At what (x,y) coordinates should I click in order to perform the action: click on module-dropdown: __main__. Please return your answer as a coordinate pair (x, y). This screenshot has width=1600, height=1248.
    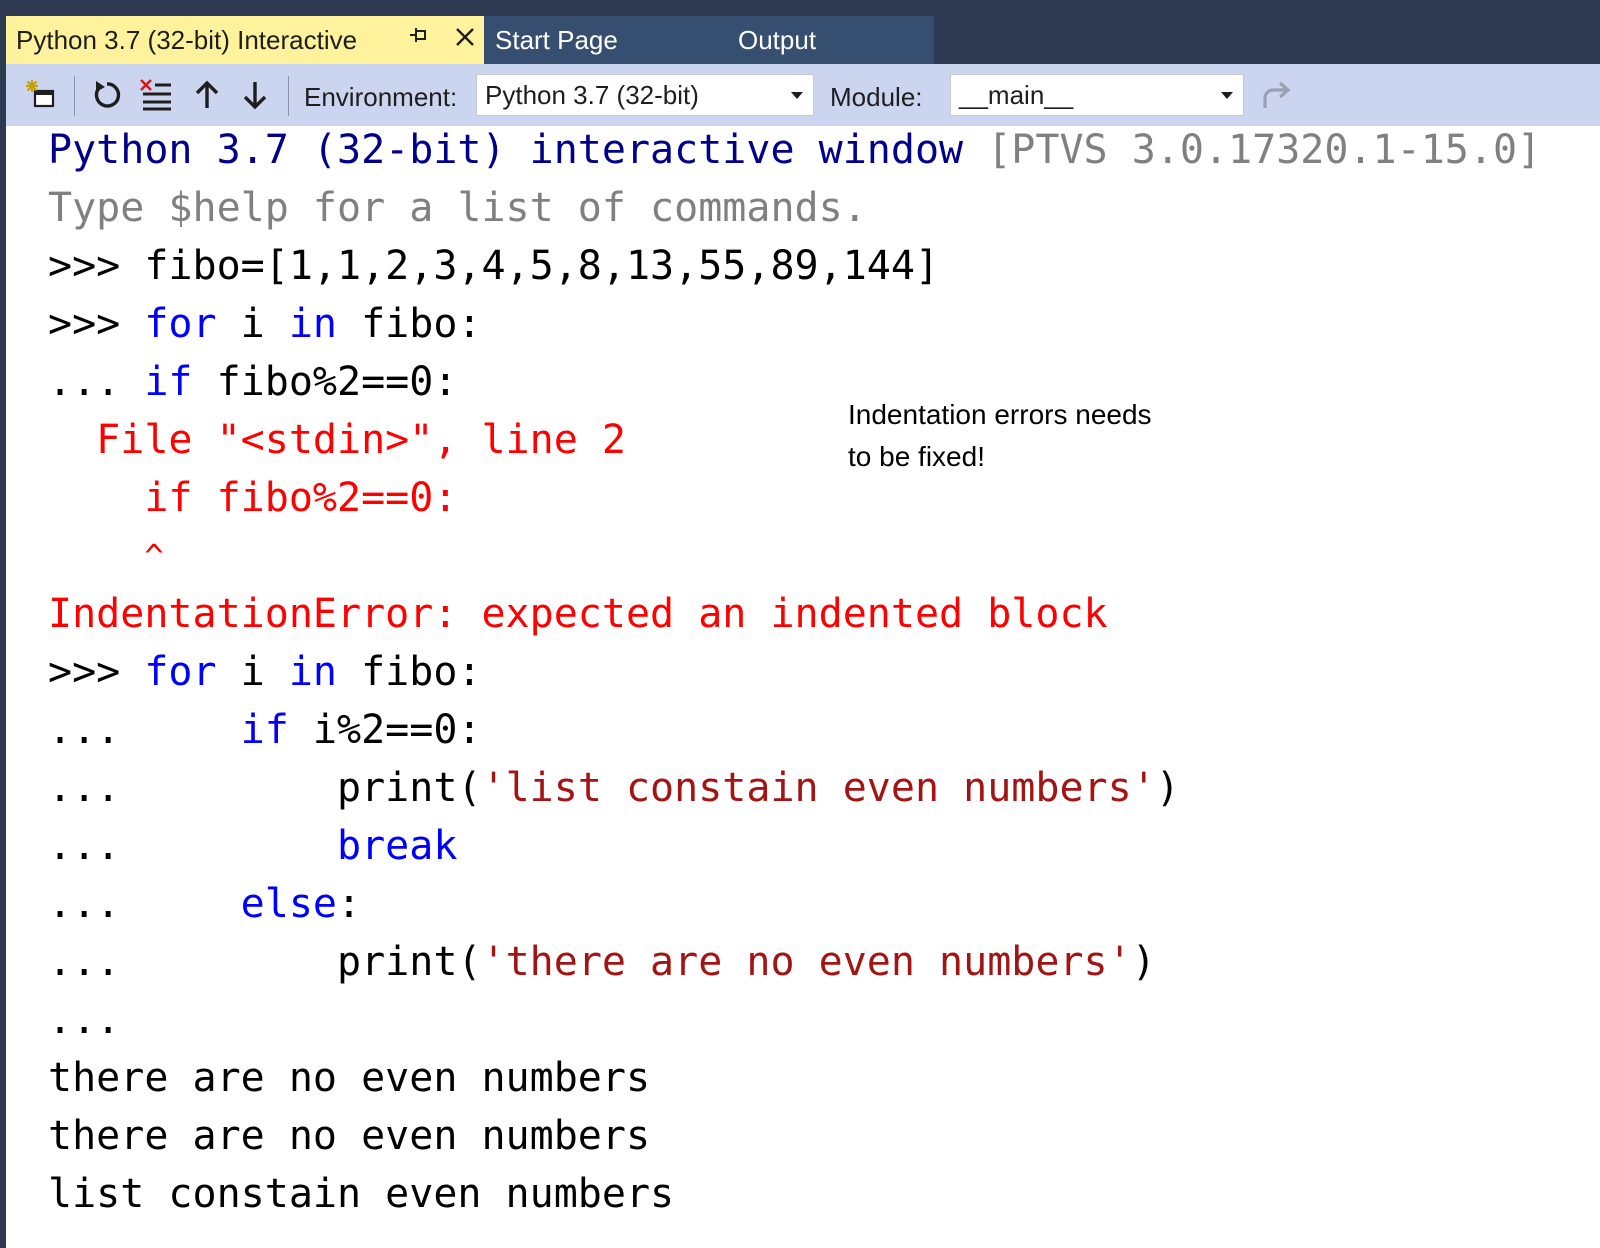
    Looking at the image, I should click on (1097, 95).